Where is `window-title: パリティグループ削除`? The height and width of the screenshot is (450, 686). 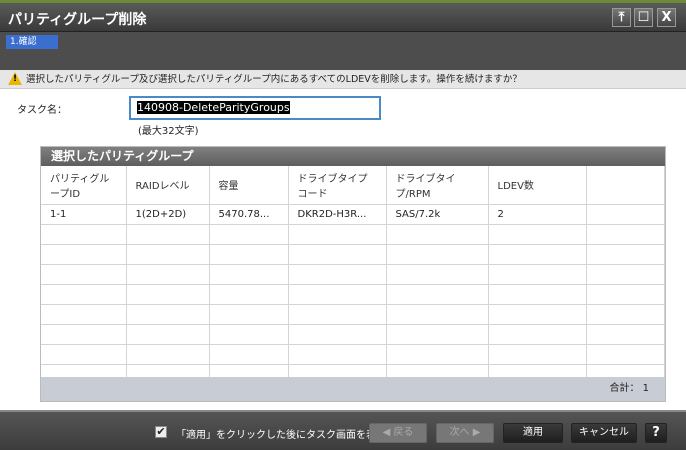
window-title: パリティグループ削除 is located at coordinates (77, 20).